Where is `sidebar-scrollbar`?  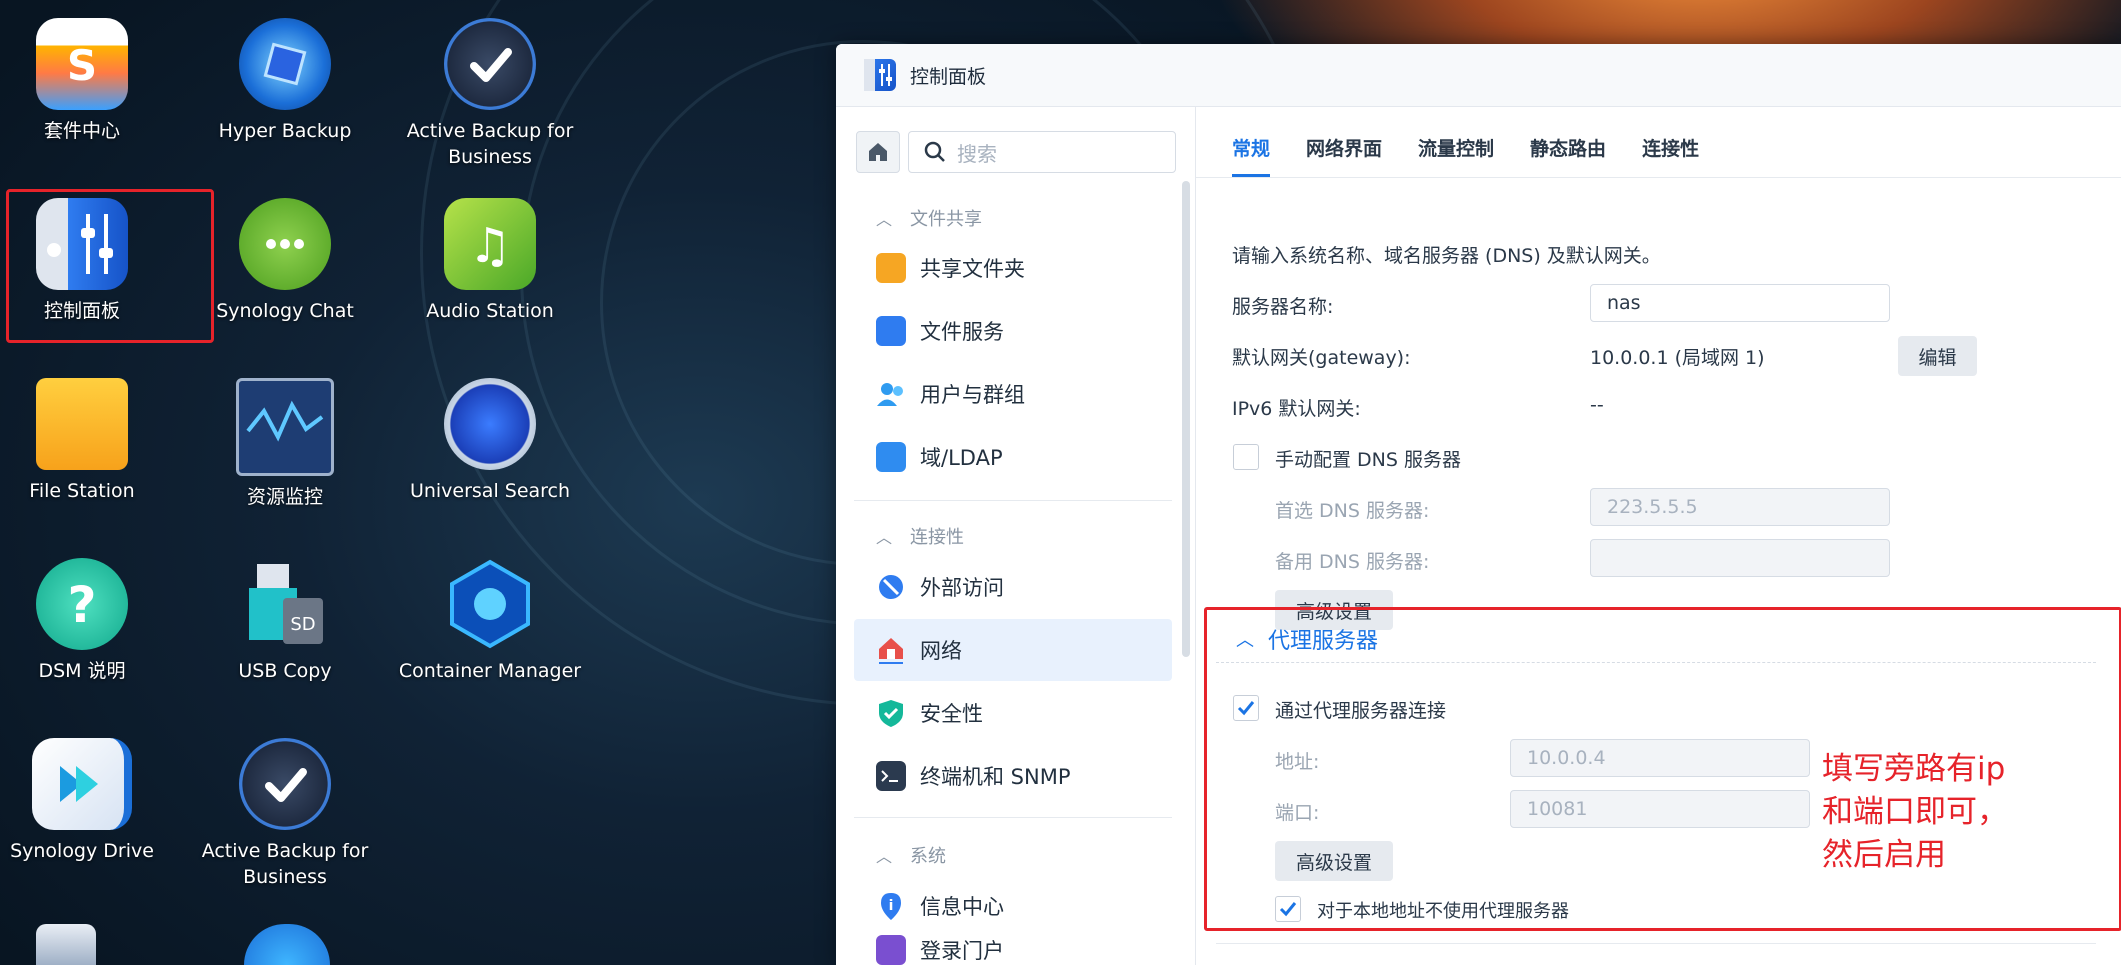
sidebar-scrollbar is located at coordinates (1186, 419).